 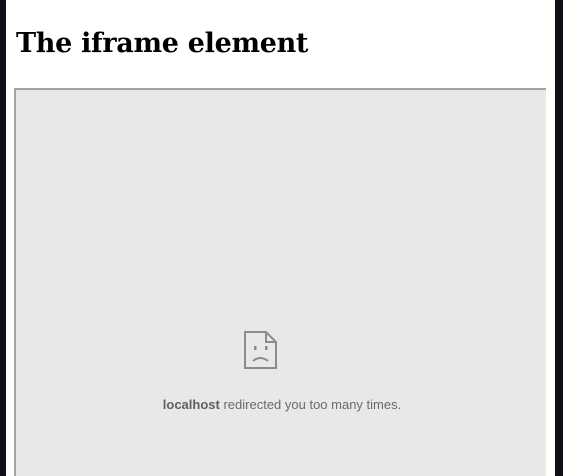 I want to click on window-edge-left, so click(x=3, y=238).